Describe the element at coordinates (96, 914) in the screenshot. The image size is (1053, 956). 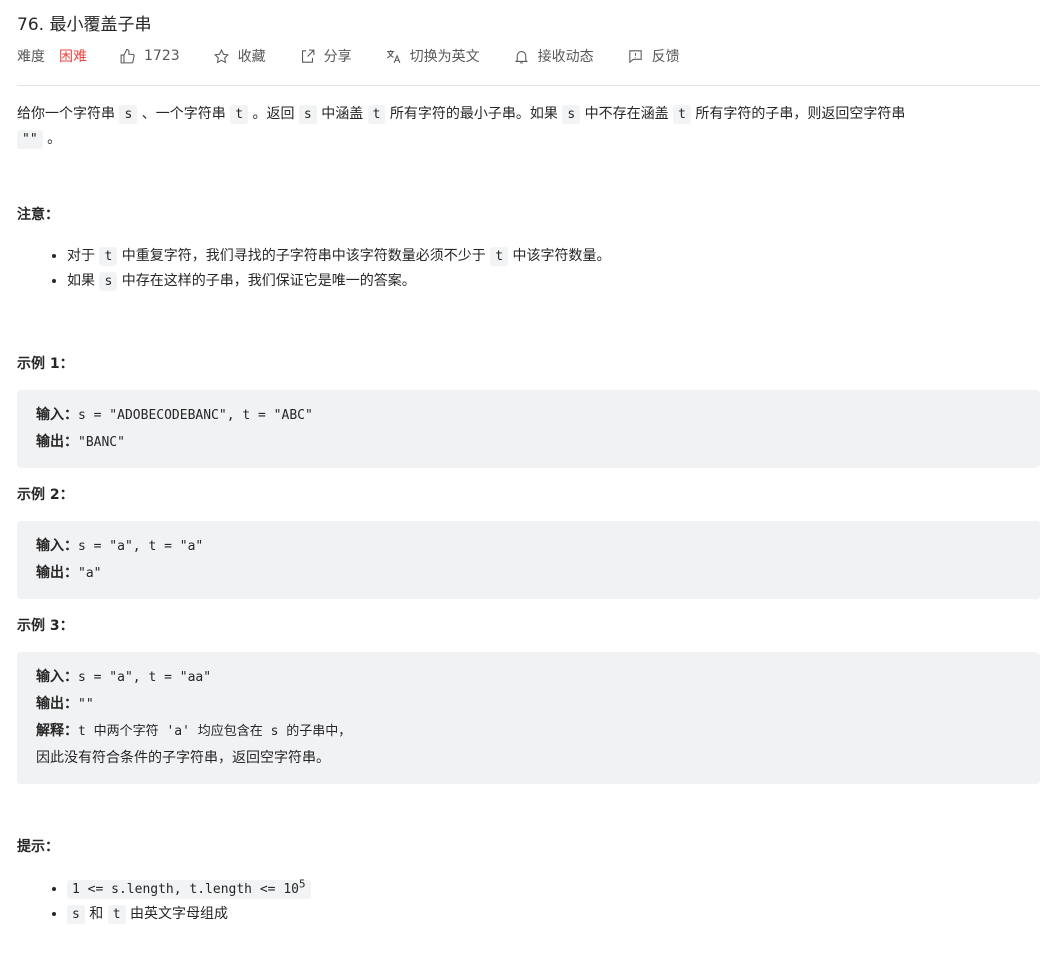
I see `text: 和` at that location.